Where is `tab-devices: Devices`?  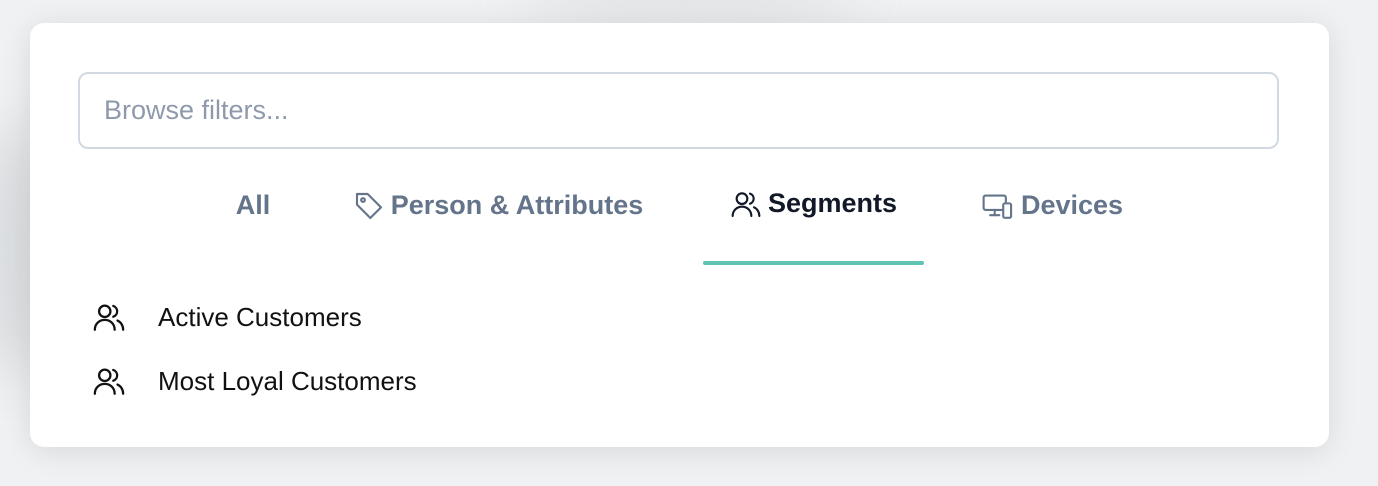
tab-devices: Devices is located at coordinates (1052, 224).